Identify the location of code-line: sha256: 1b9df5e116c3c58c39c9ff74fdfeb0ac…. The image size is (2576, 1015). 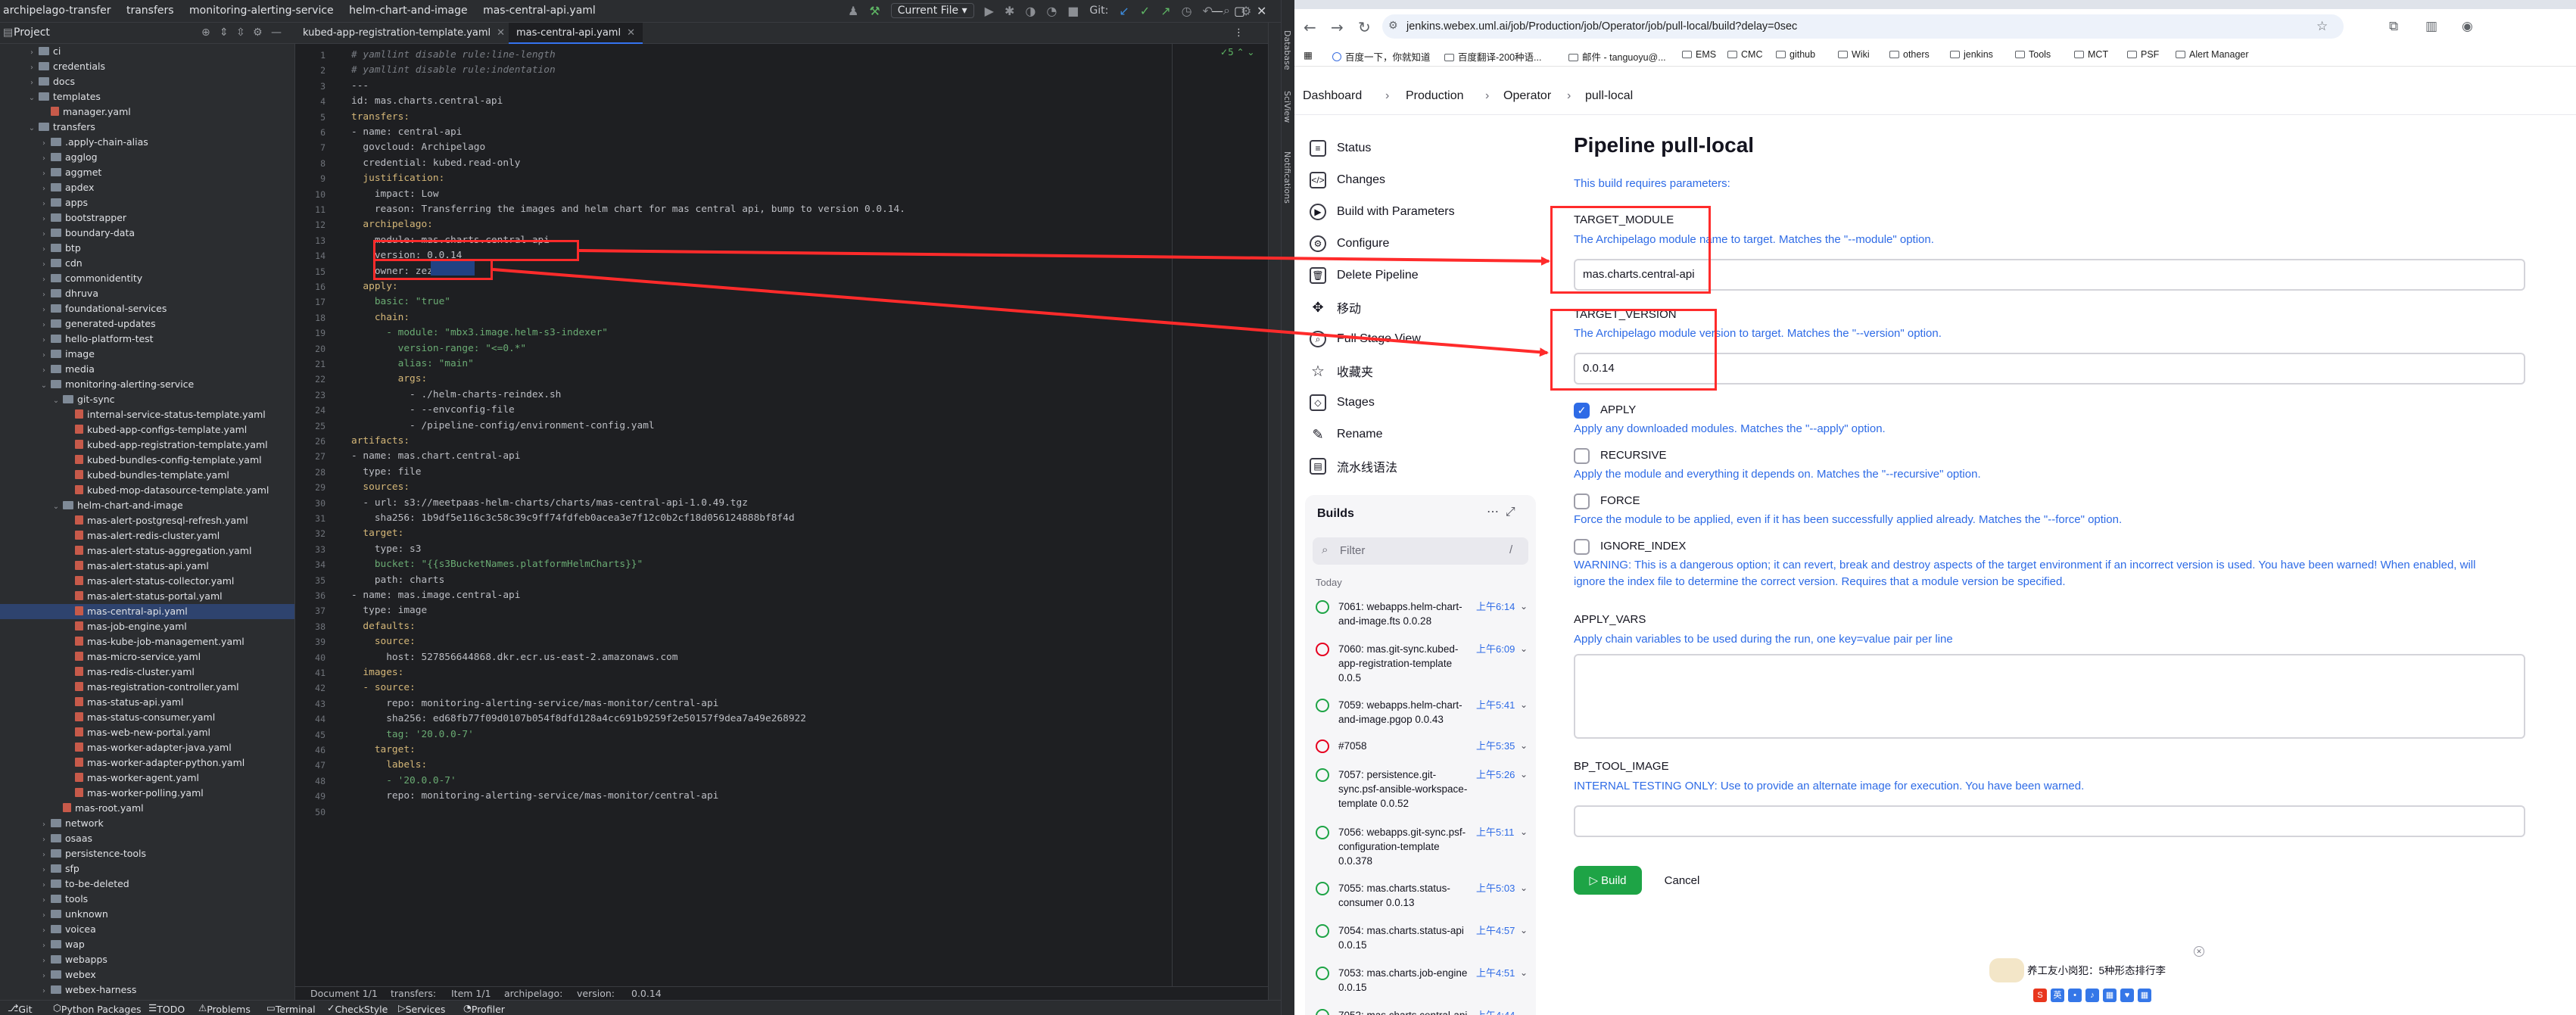
(573, 518).